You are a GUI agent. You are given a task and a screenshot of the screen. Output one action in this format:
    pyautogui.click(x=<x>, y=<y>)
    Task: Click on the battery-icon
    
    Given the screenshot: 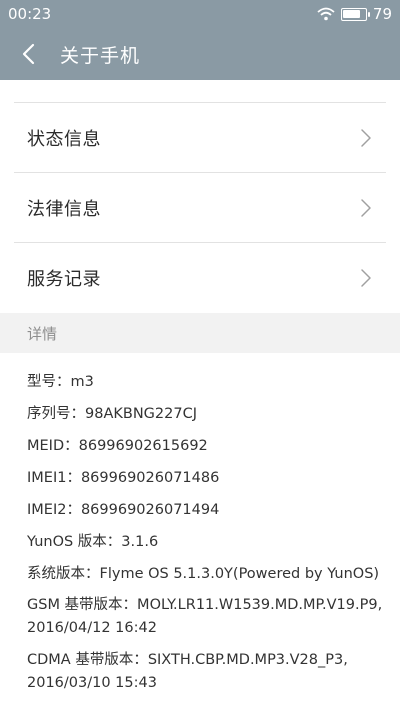 What is the action you would take?
    pyautogui.click(x=355, y=14)
    